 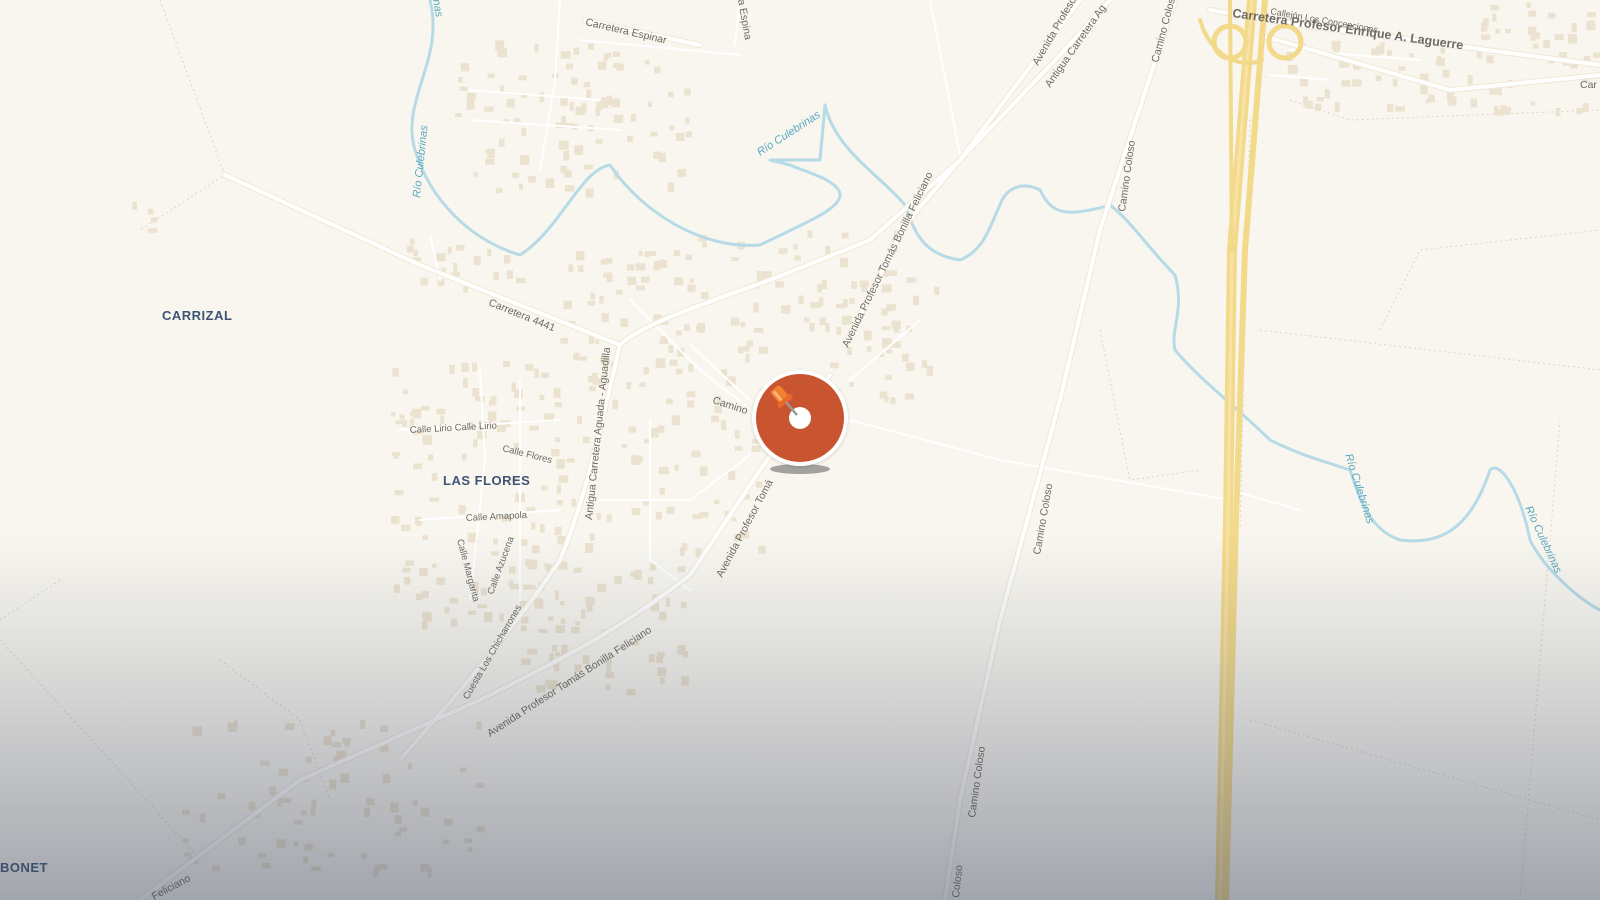 I want to click on label-car-fragment: Car, so click(x=1588, y=85).